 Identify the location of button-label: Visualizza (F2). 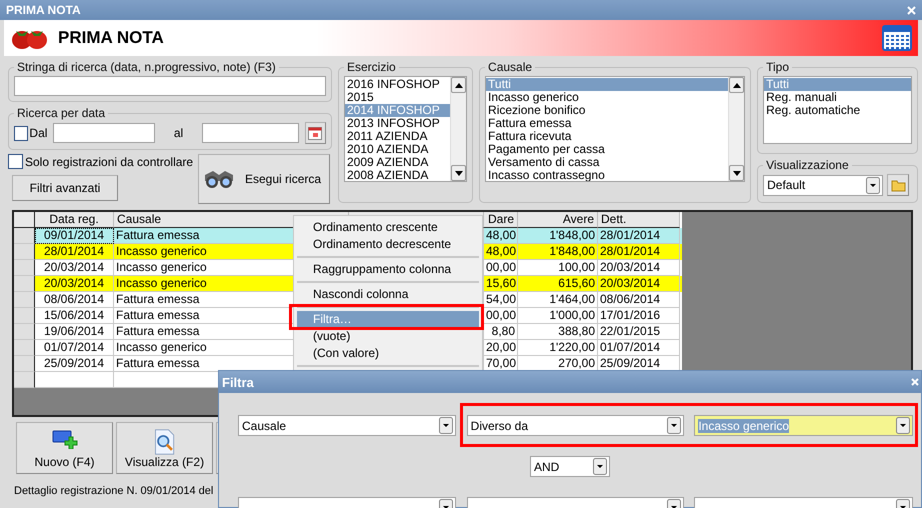
(164, 462).